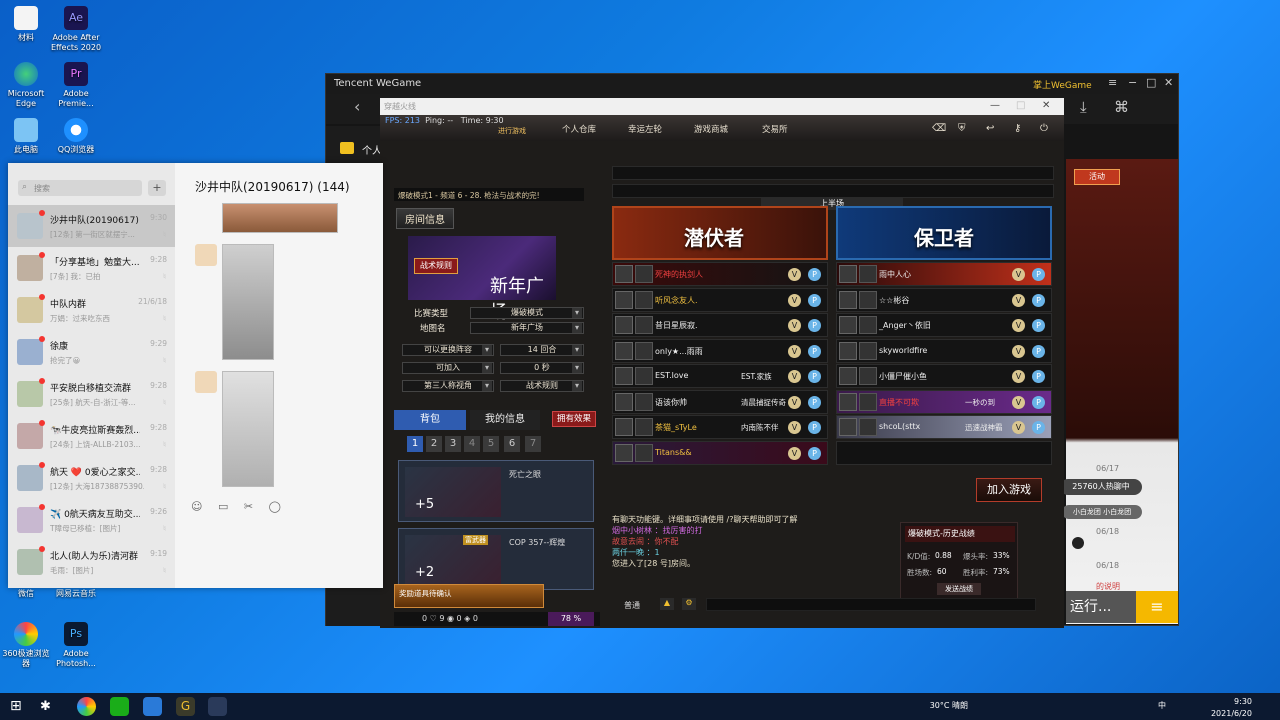  Describe the element at coordinates (579, 129) in the screenshot. I see `menu-warehouse: 个人仓库` at that location.